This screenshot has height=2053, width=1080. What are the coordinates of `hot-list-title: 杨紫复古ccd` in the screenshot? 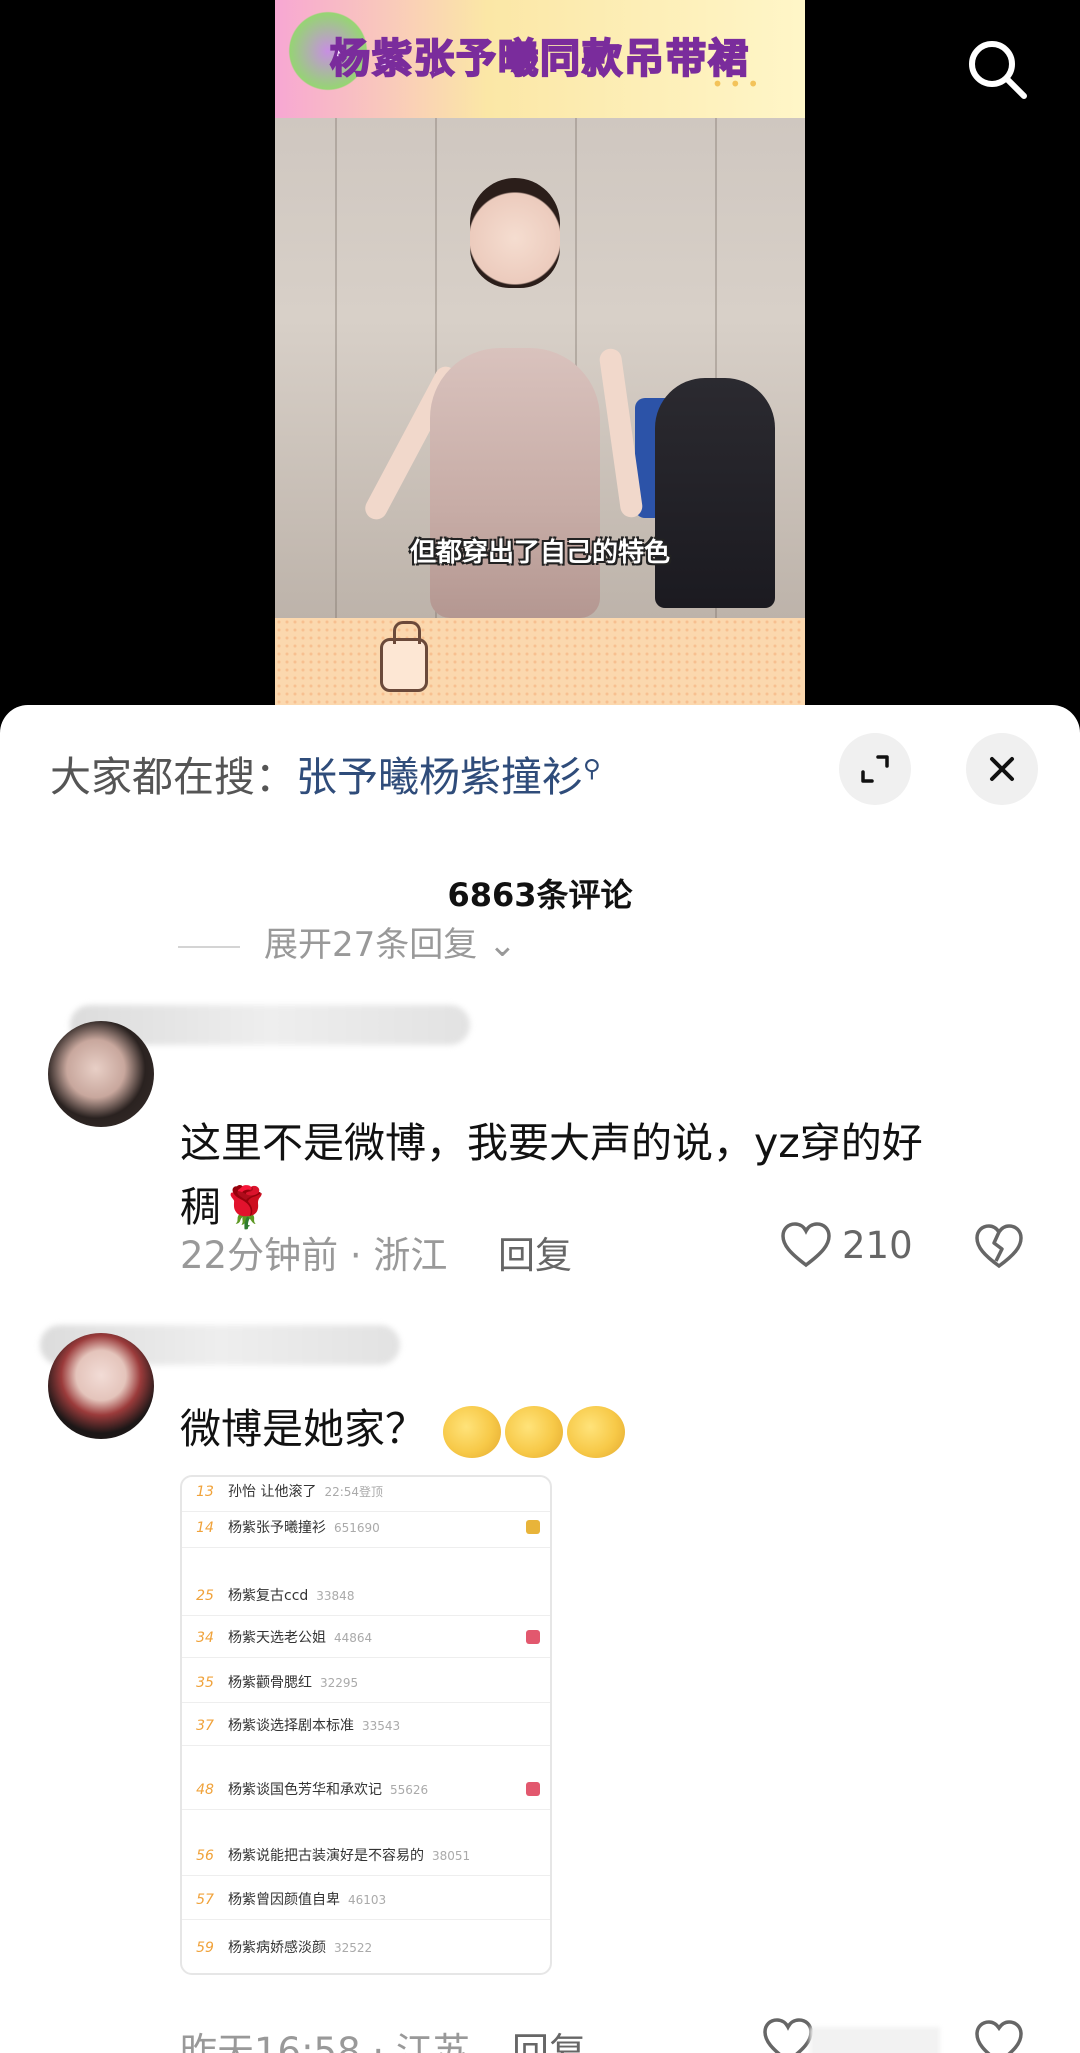 It's located at (268, 1596).